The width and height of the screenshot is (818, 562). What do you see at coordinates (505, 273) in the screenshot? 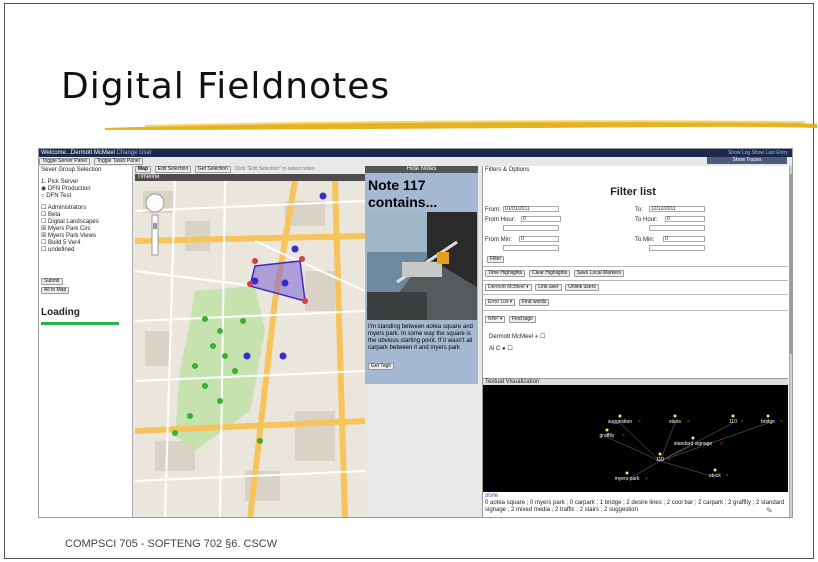
I see `time-highlights-button: Time Highlights` at bounding box center [505, 273].